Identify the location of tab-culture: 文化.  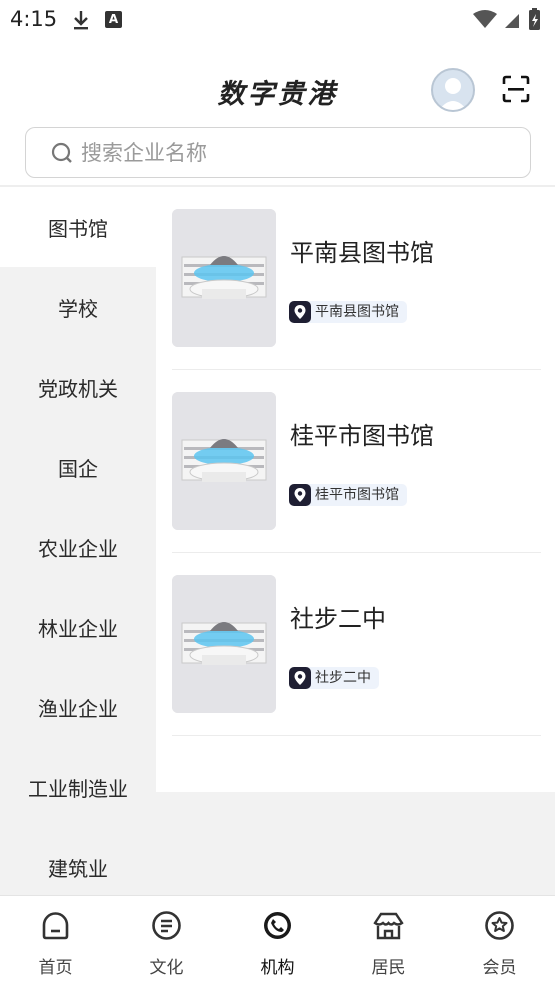
(166, 940).